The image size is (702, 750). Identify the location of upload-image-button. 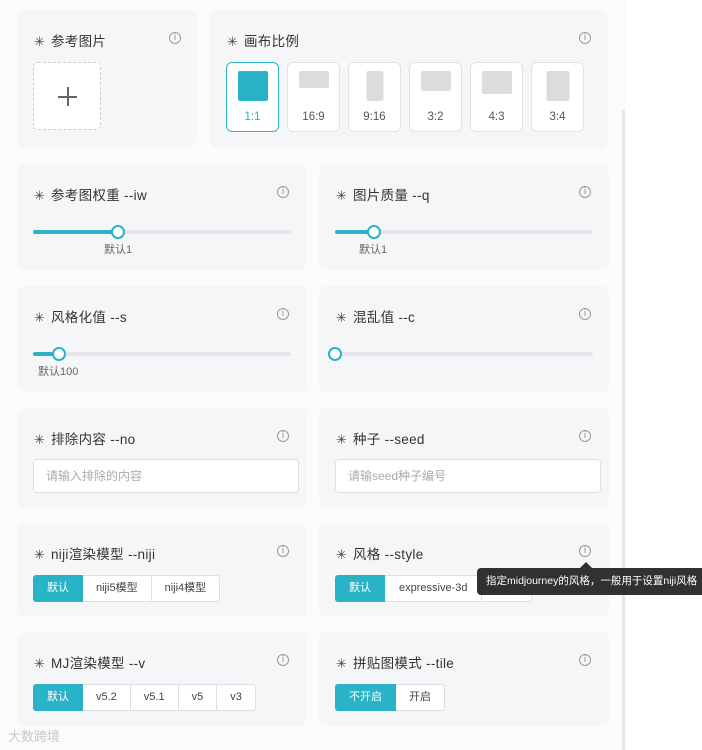
(67, 96).